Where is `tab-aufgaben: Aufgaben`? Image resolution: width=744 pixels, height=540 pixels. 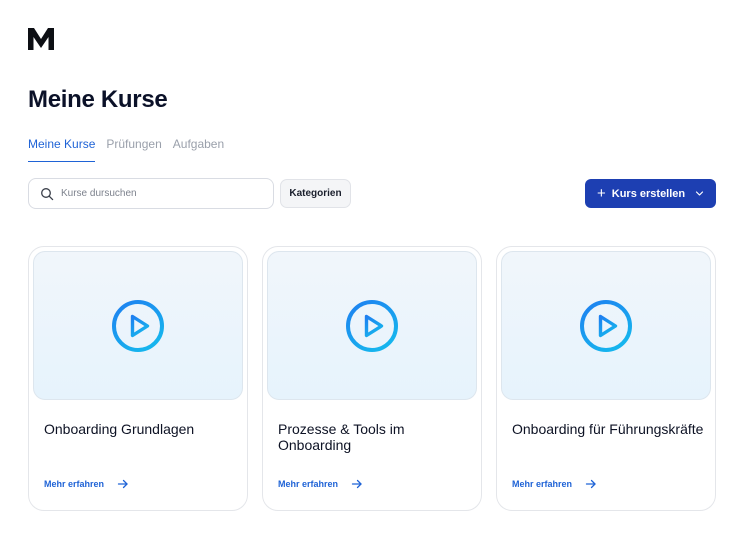 tab-aufgaben: Aufgaben is located at coordinates (198, 149).